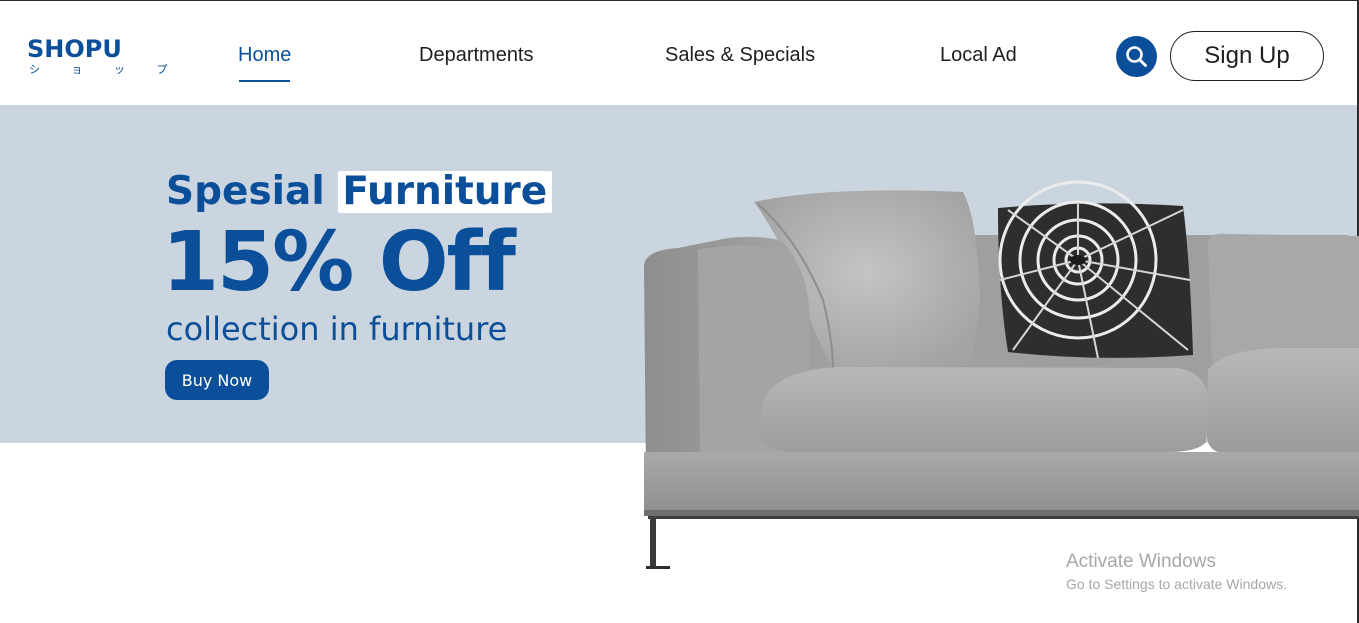  Describe the element at coordinates (264, 55) in the screenshot. I see `nav-item-home: Home` at that location.